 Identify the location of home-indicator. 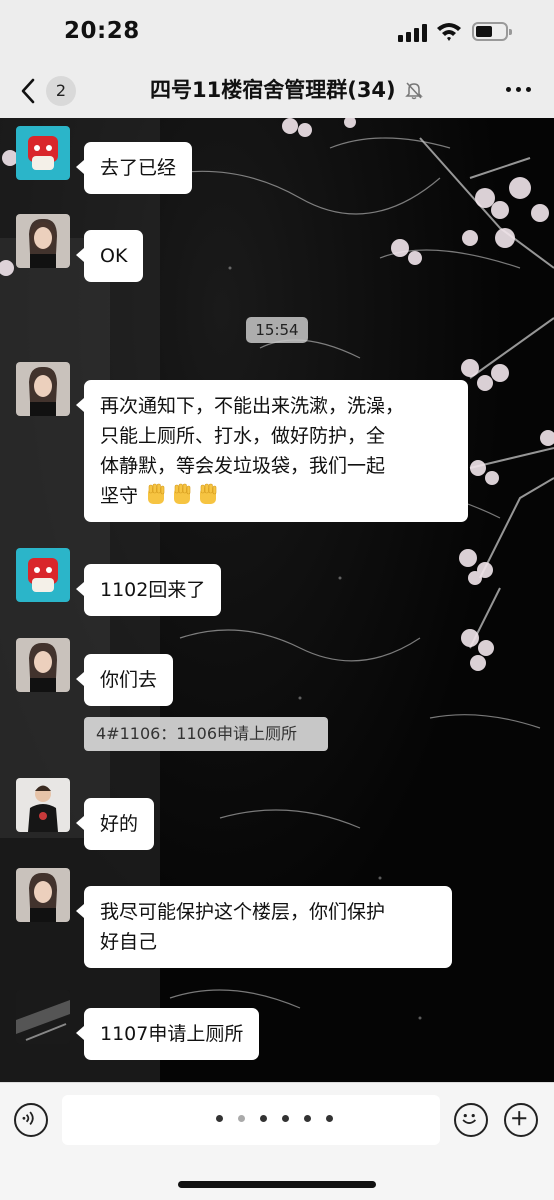
(277, 1184).